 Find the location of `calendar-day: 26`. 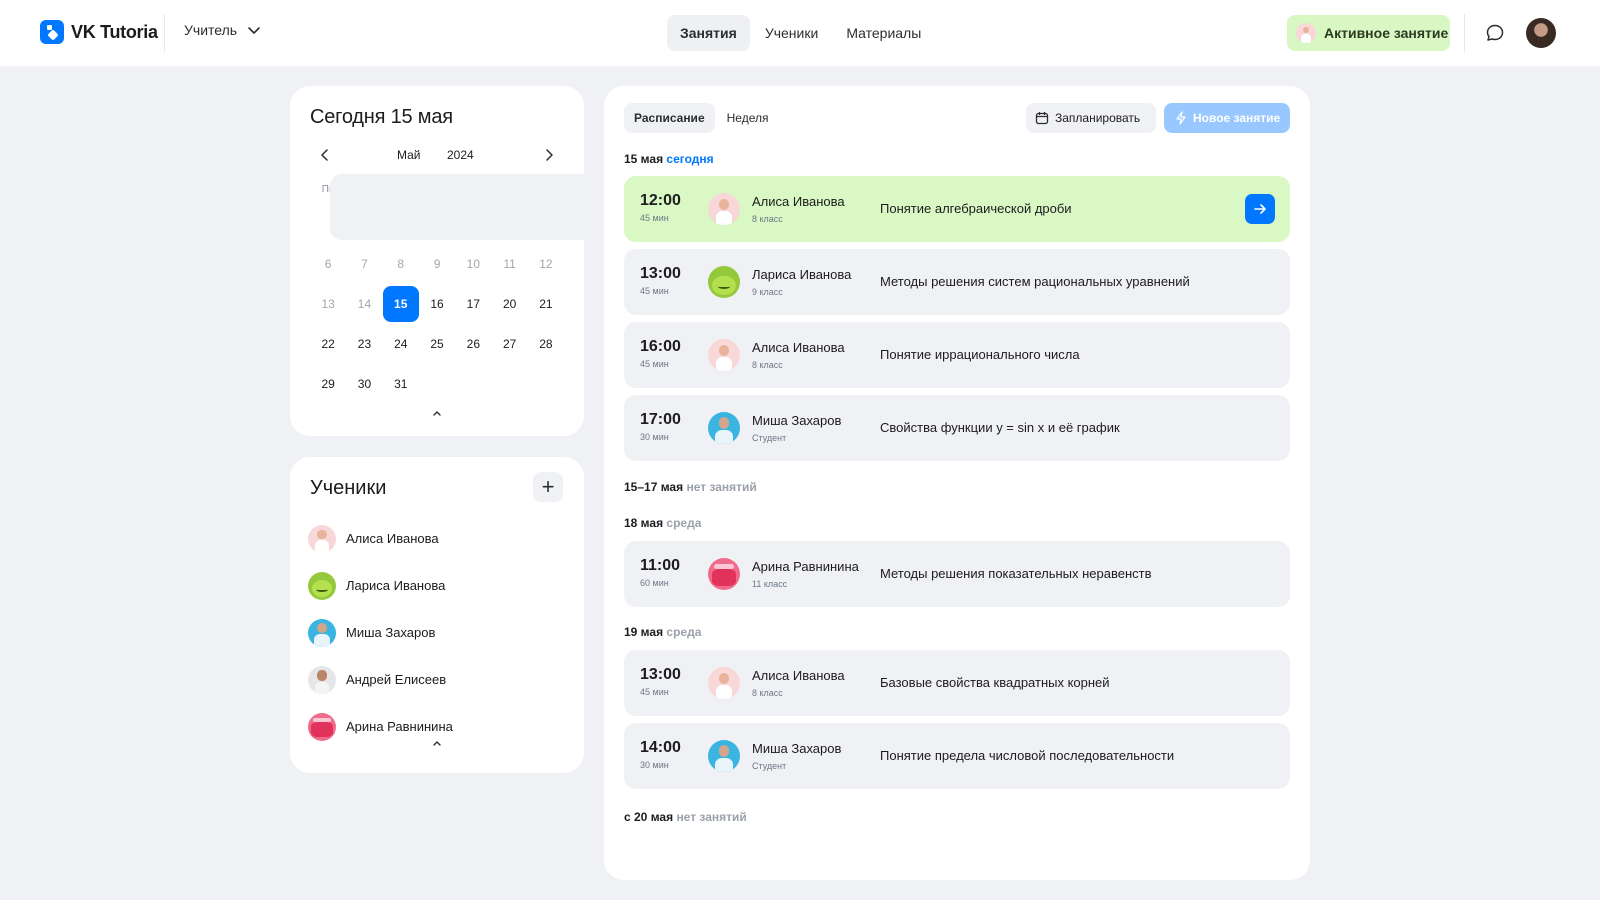

calendar-day: 26 is located at coordinates (473, 344).